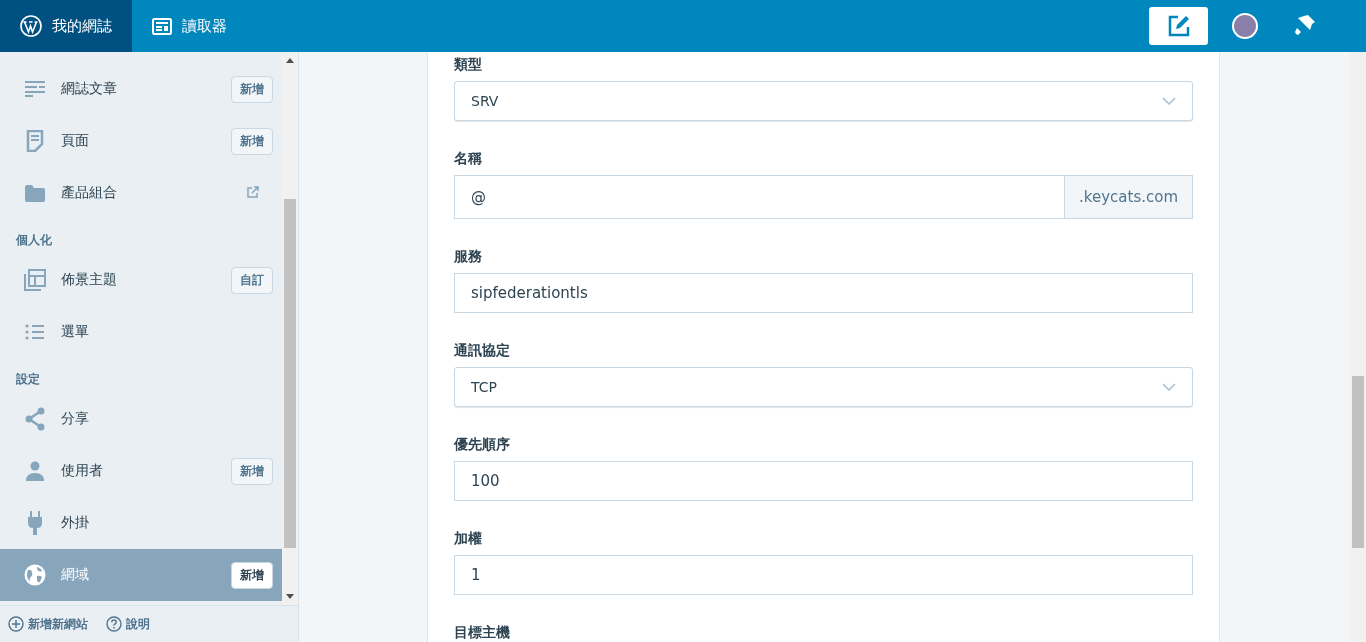 The width and height of the screenshot is (1366, 642). I want to click on sidebar-item: 使用者 新增, so click(141, 471).